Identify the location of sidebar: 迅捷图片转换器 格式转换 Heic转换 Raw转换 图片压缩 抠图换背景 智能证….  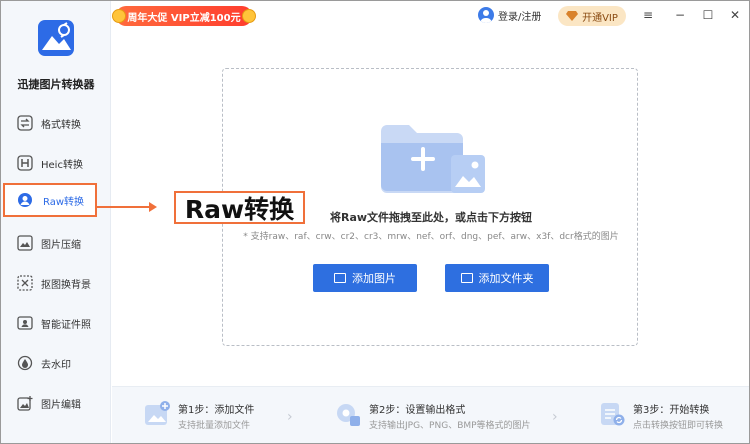
(56, 222).